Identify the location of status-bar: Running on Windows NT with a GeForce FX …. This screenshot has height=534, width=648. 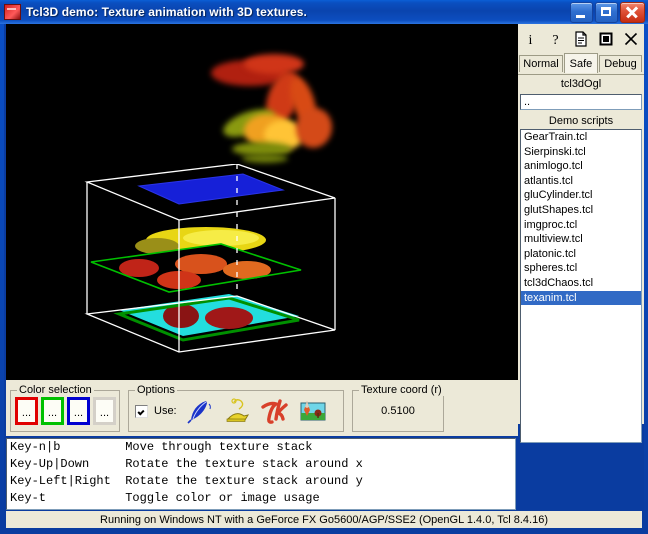
(324, 519).